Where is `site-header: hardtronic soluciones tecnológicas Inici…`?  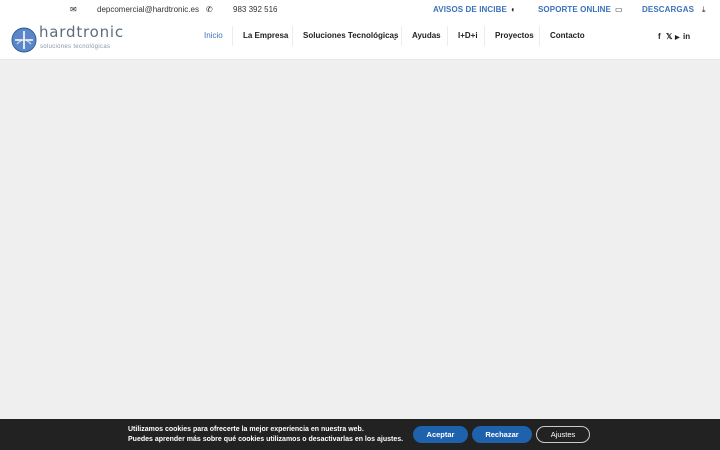
site-header: hardtronic soluciones tecnológicas Inici… is located at coordinates (360, 40).